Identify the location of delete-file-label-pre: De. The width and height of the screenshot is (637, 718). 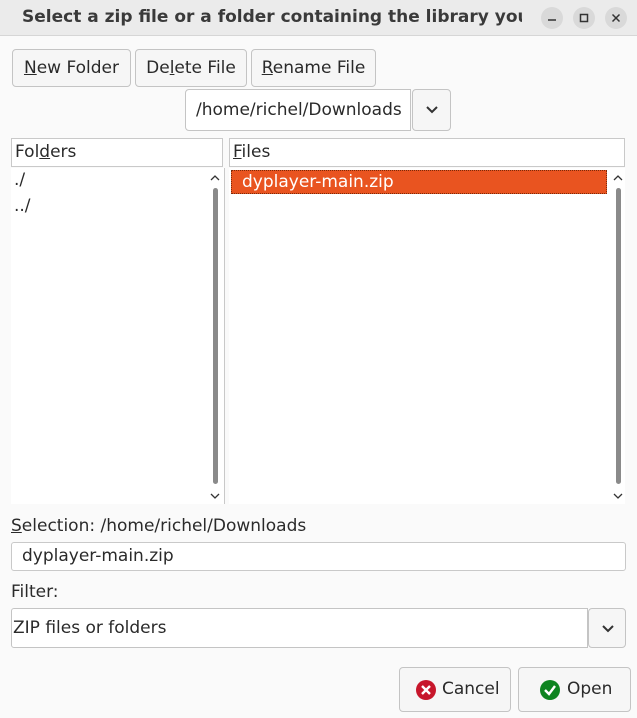
(158, 68).